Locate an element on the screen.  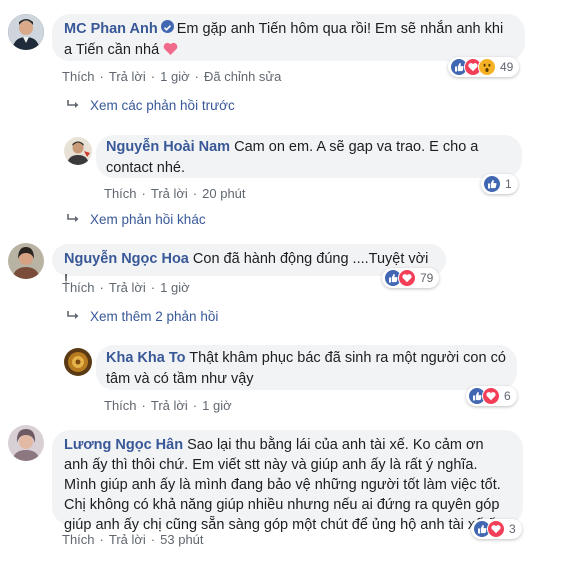
timestamp: 20 phút is located at coordinates (223, 193).